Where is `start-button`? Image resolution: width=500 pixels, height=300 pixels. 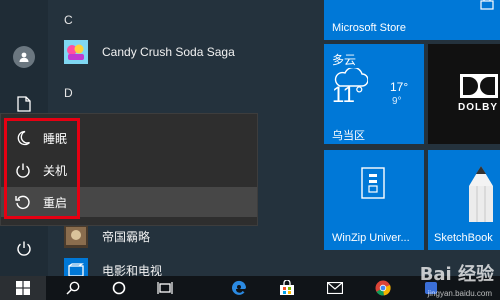
start-button is located at coordinates (23, 288).